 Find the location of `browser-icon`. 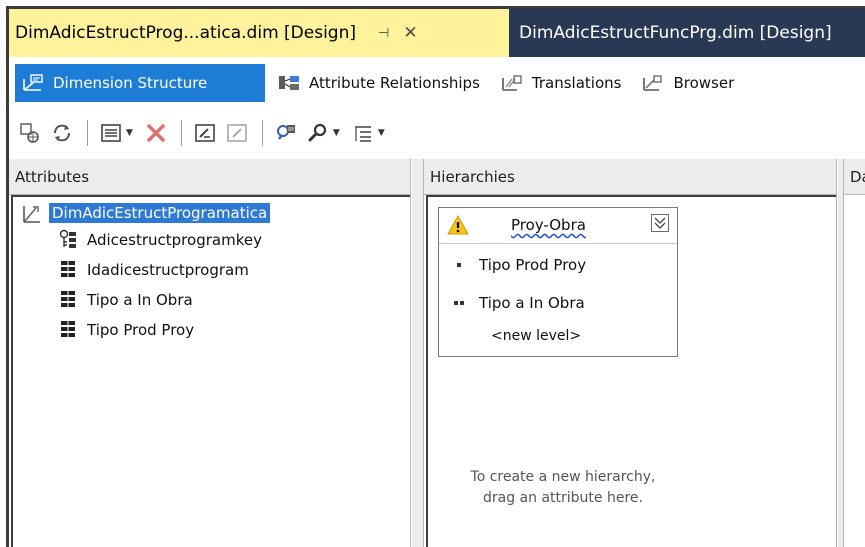

browser-icon is located at coordinates (653, 83).